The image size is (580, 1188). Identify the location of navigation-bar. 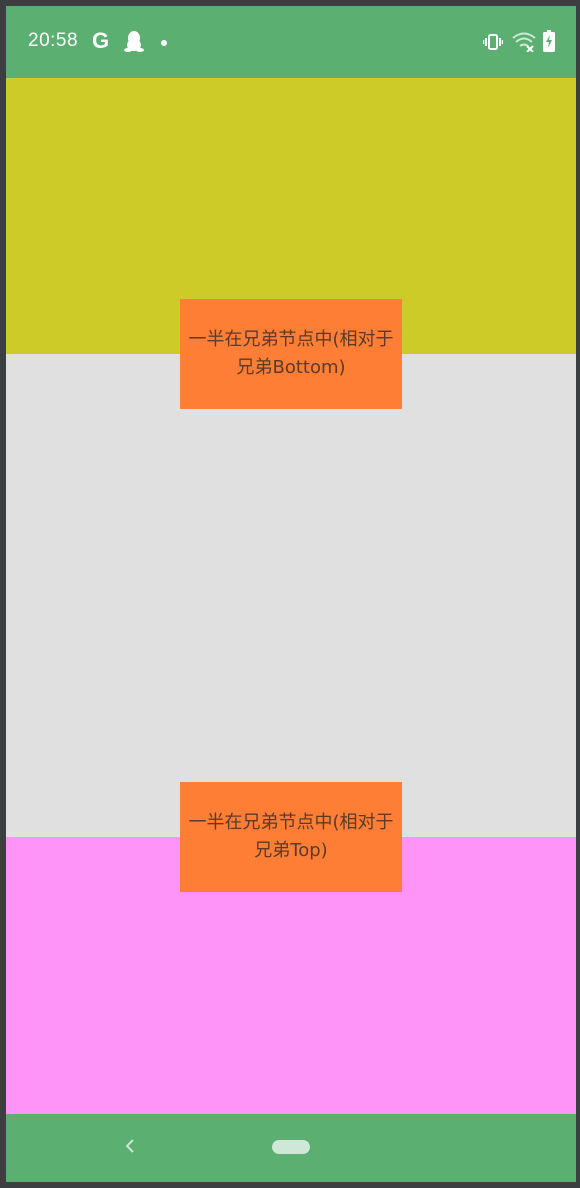
(291, 1148).